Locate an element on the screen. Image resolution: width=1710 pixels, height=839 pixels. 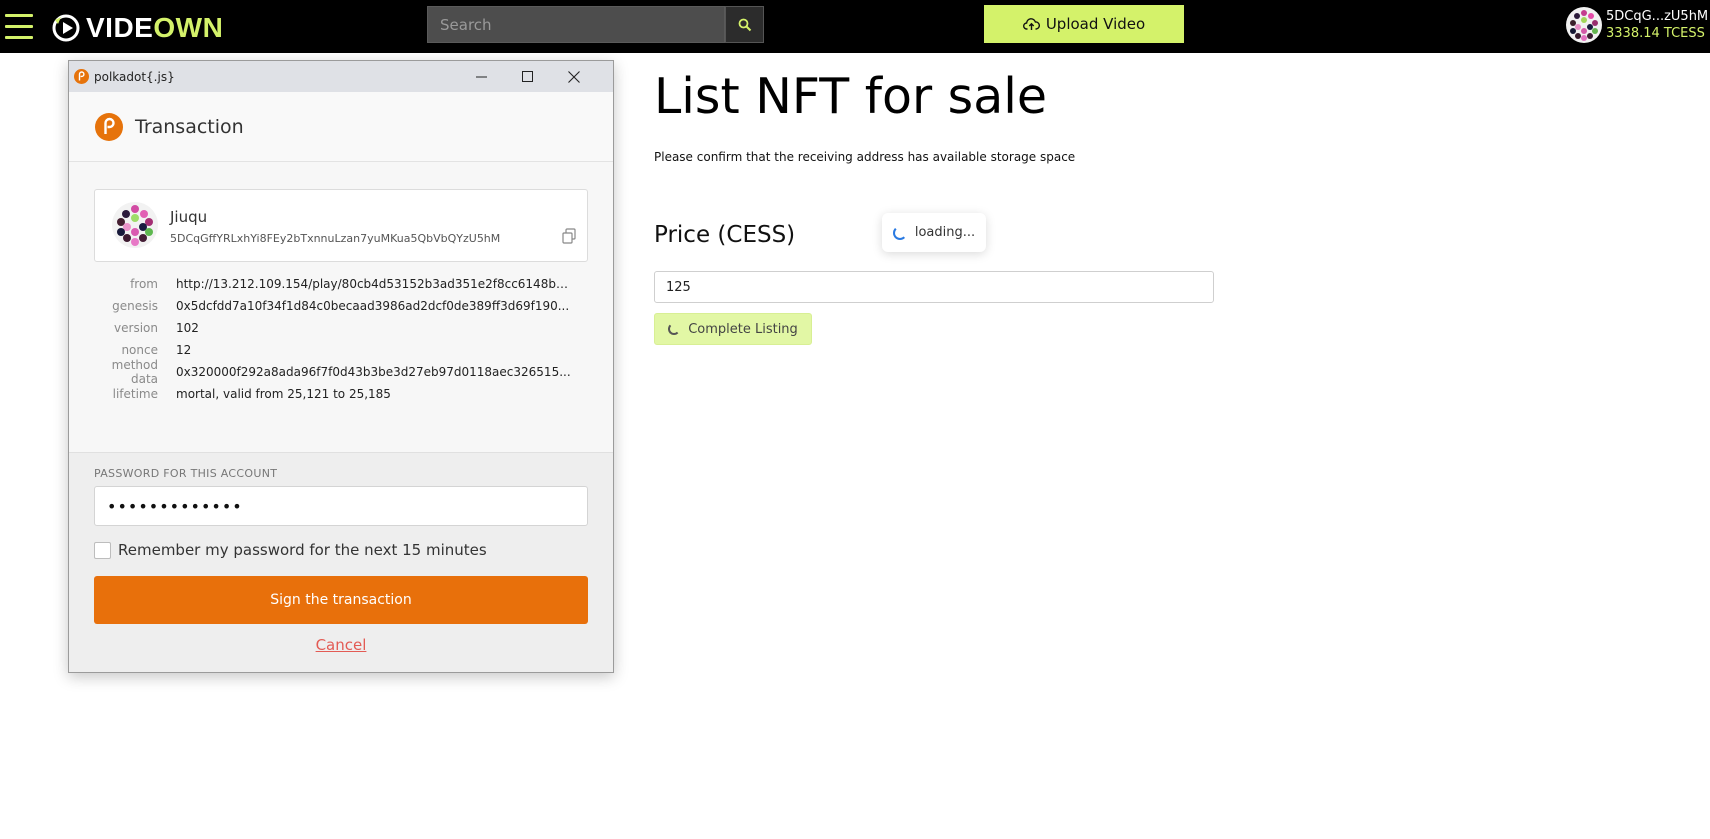
transaction-title: Transaction is located at coordinates (189, 126).